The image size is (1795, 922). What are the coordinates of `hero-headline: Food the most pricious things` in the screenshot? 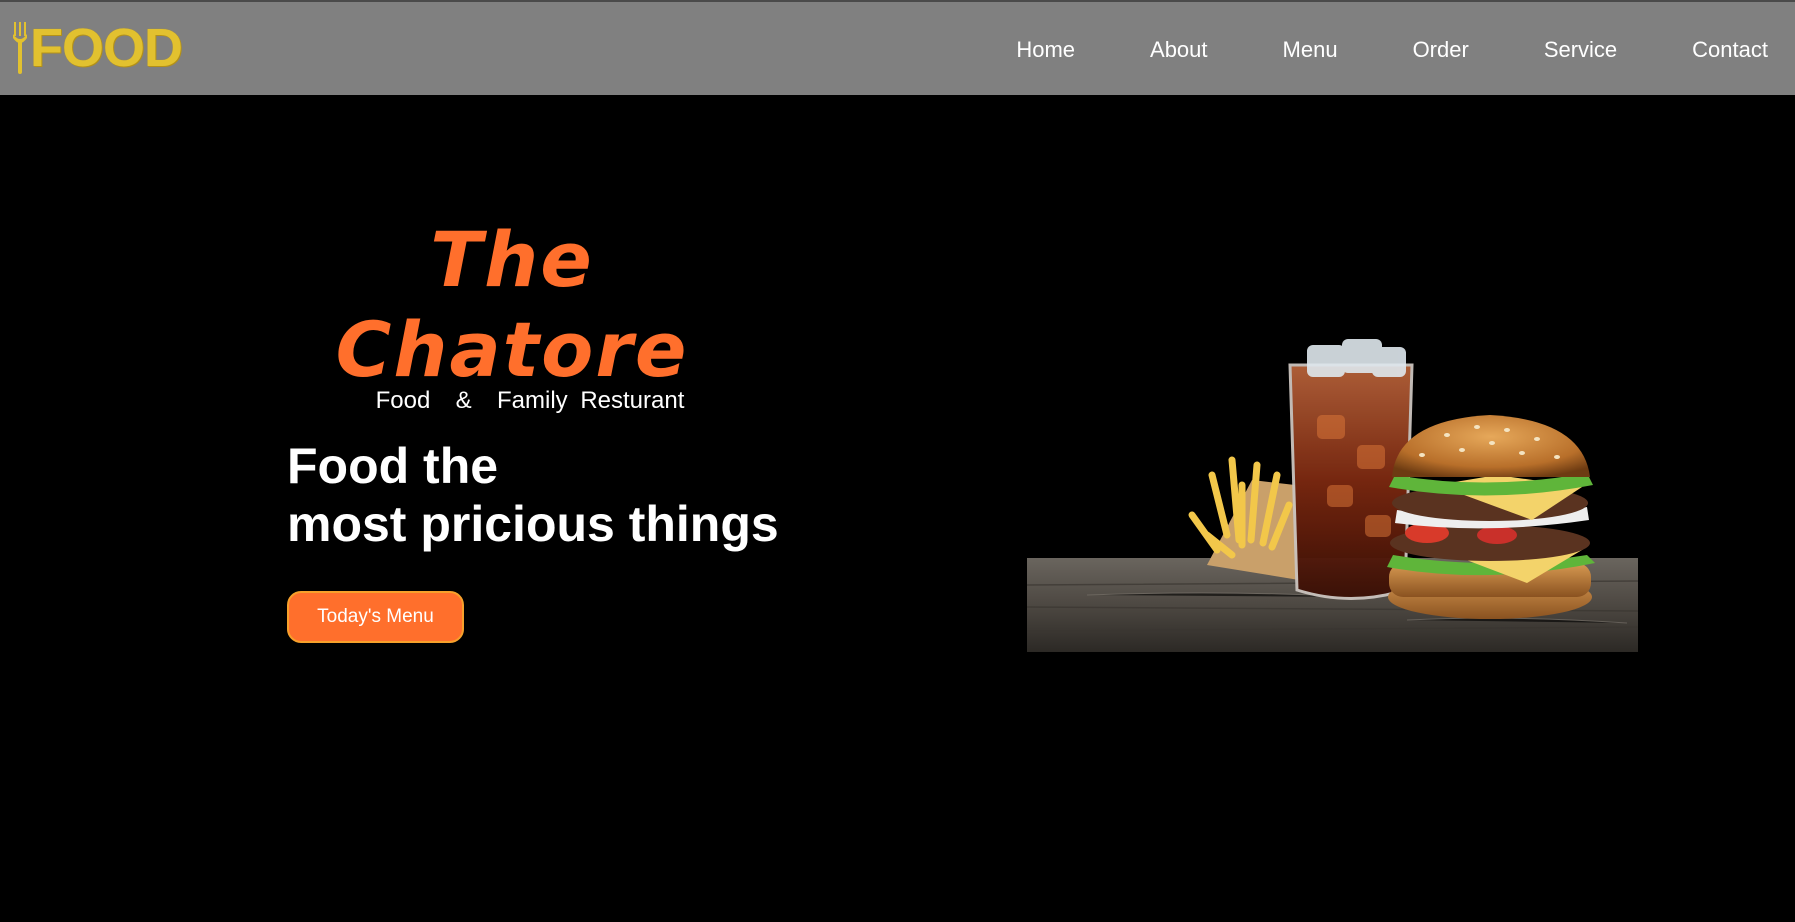 It's located at (533, 495).